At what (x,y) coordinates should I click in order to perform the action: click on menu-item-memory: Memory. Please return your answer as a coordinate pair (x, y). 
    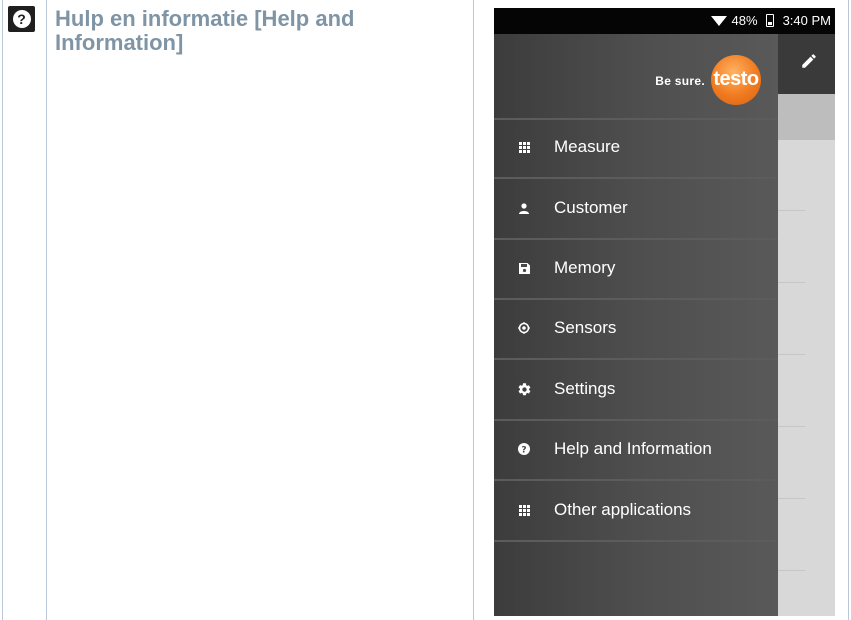
    Looking at the image, I should click on (636, 268).